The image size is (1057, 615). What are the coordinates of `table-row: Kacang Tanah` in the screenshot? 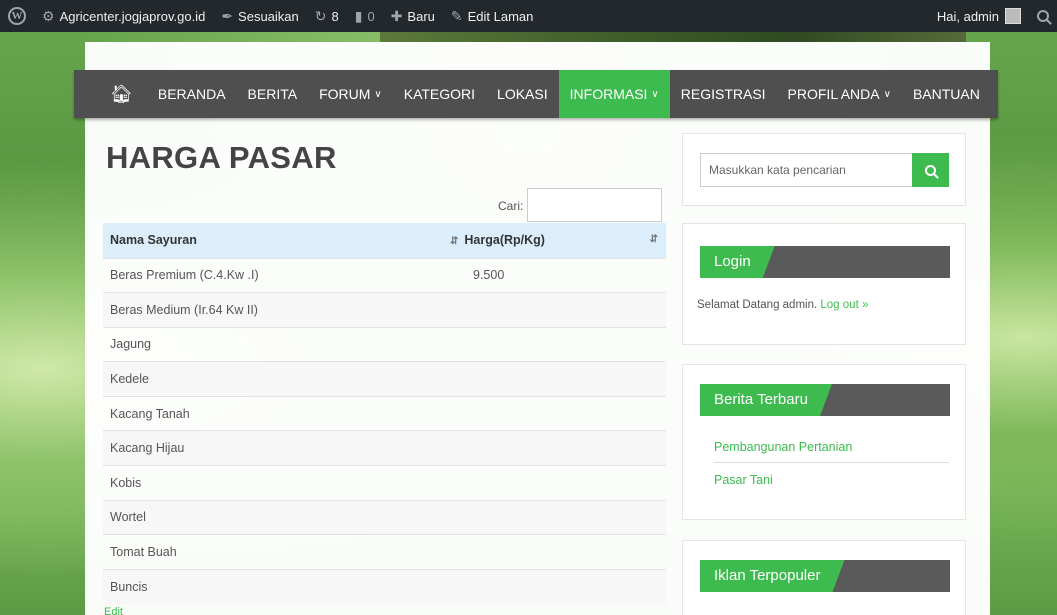 It's located at (384, 413).